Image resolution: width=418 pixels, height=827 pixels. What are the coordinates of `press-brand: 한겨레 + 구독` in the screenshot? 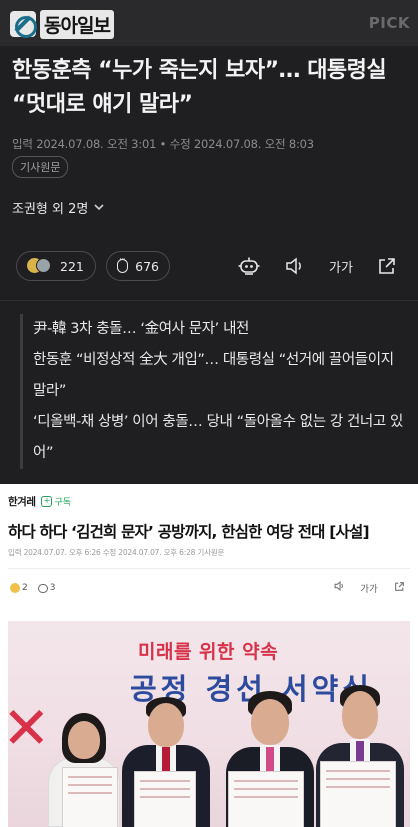 It's located at (39, 501).